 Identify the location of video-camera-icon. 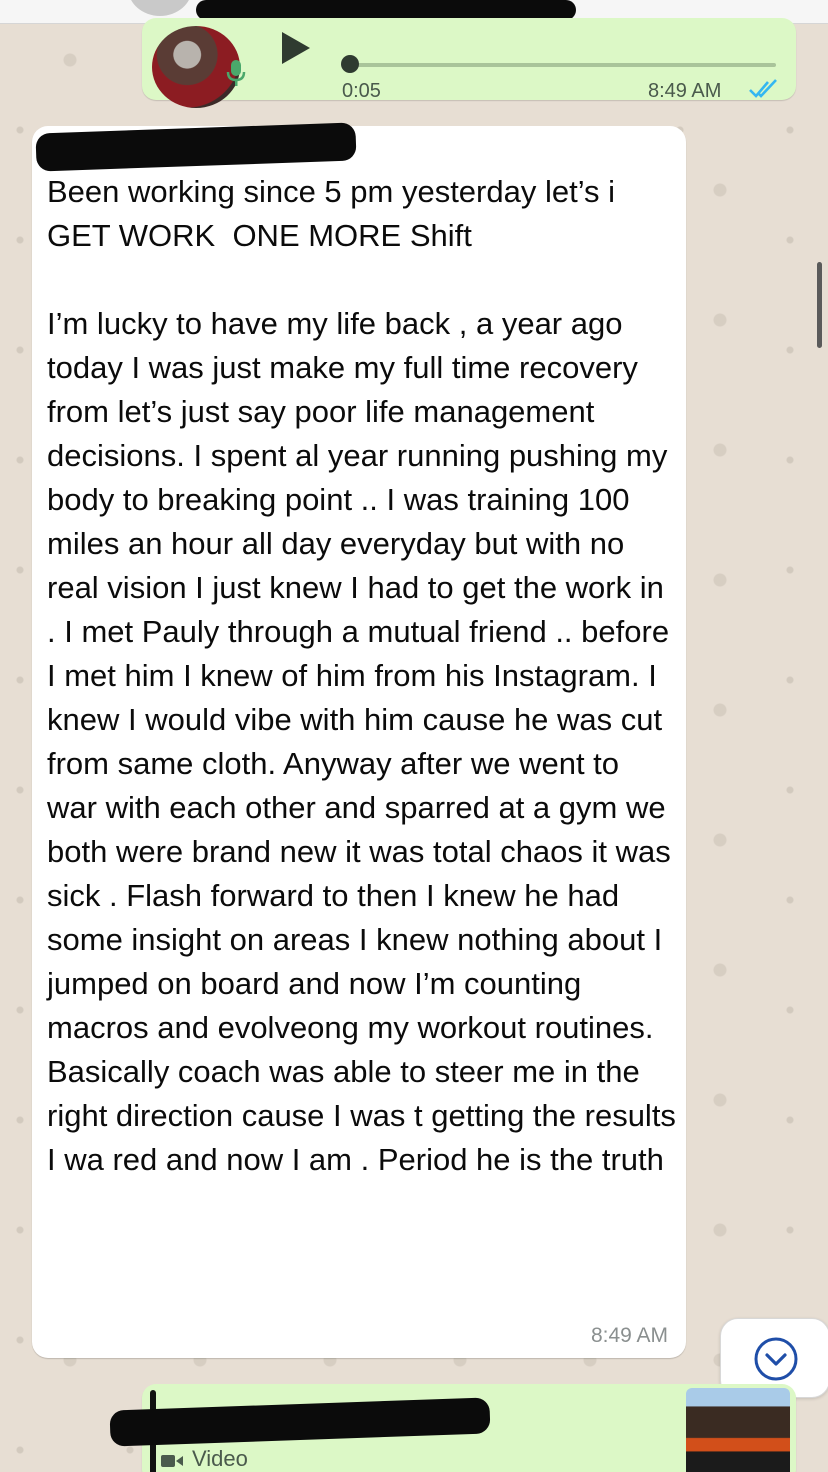
(172, 1459).